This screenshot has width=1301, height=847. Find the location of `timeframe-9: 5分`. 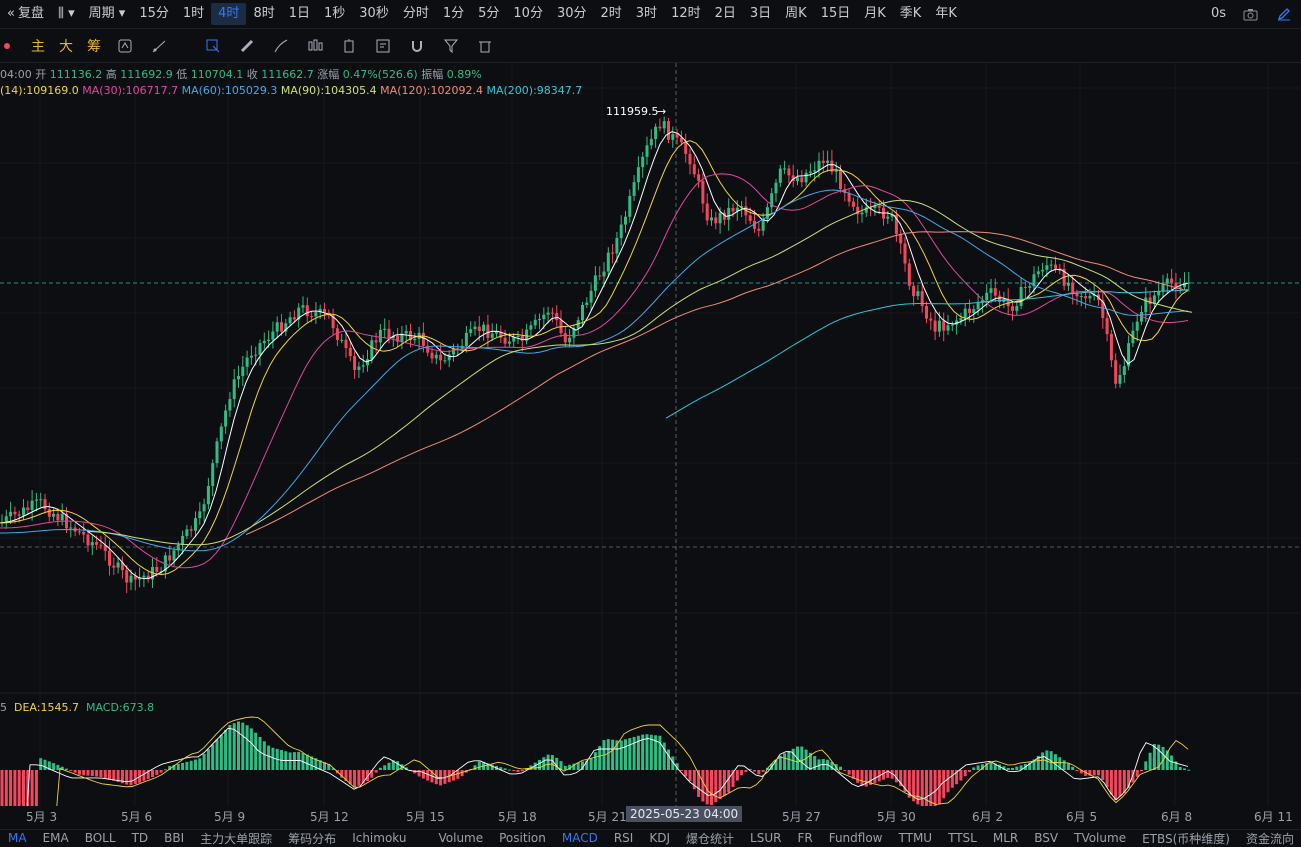

timeframe-9: 5分 is located at coordinates (488, 14).